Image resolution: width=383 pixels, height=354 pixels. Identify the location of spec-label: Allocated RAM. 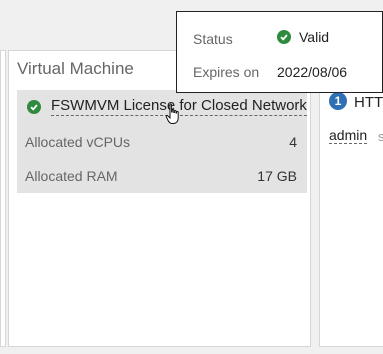
(71, 176).